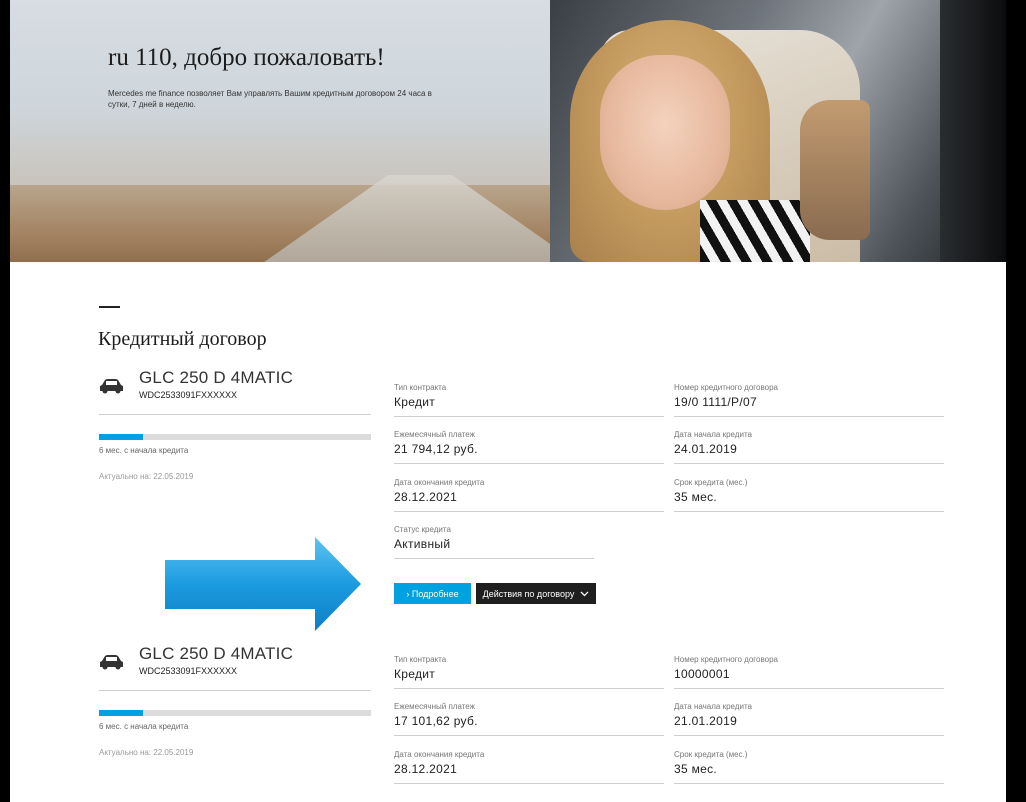 This screenshot has width=1026, height=802. I want to click on field-status: Статус кредита Активный, so click(494, 542).